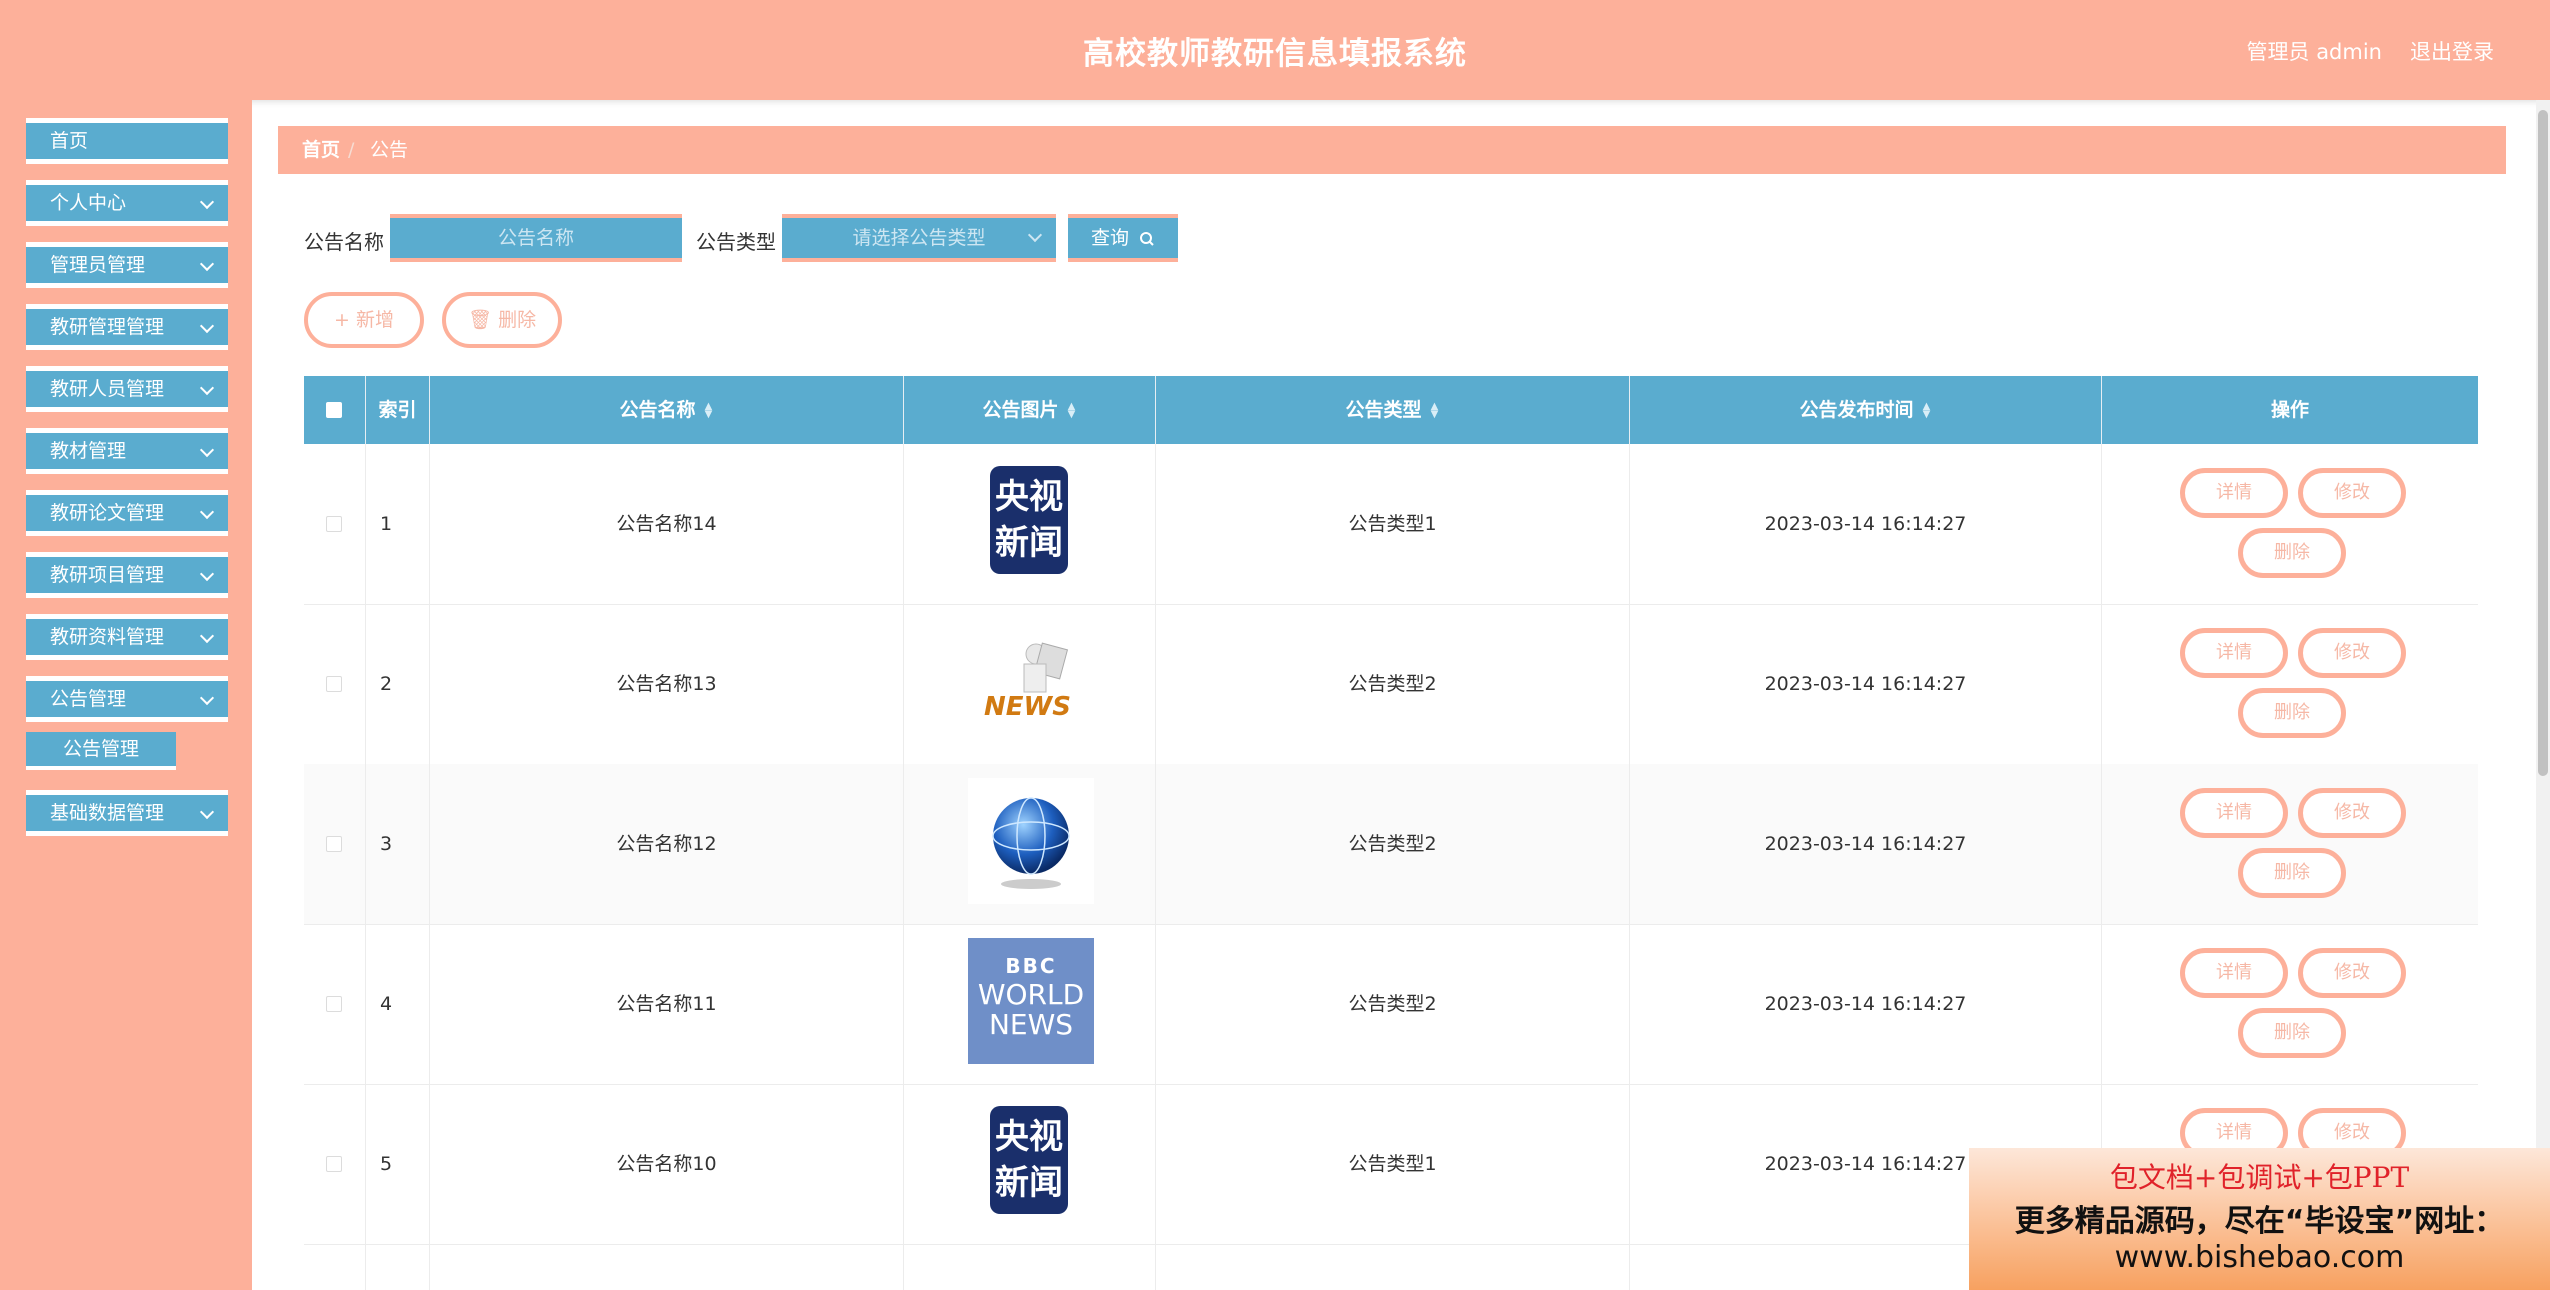 Image resolution: width=2550 pixels, height=1290 pixels. I want to click on row-index: 2, so click(398, 684).